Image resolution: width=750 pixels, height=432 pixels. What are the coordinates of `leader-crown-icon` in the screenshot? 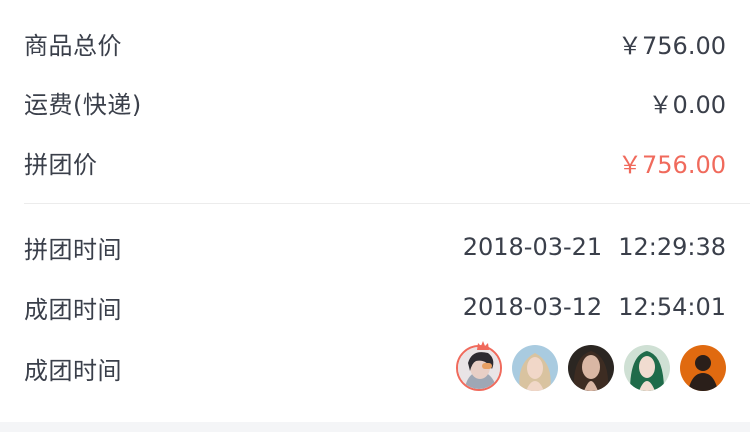 It's located at (483, 345).